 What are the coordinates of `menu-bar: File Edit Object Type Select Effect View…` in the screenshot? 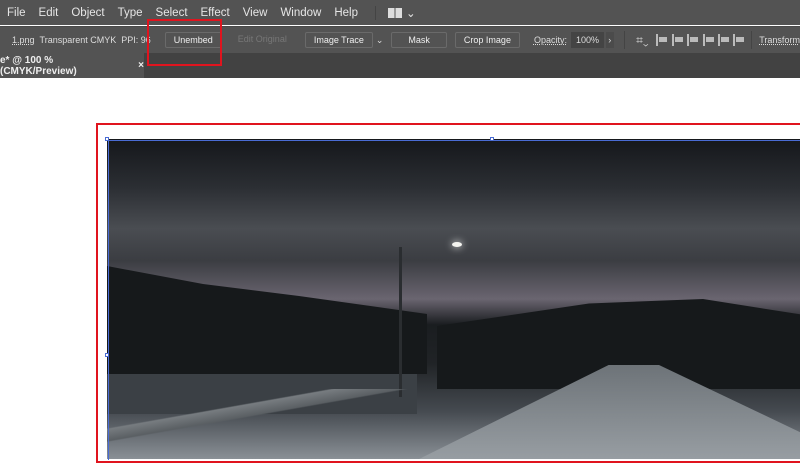 It's located at (400, 12).